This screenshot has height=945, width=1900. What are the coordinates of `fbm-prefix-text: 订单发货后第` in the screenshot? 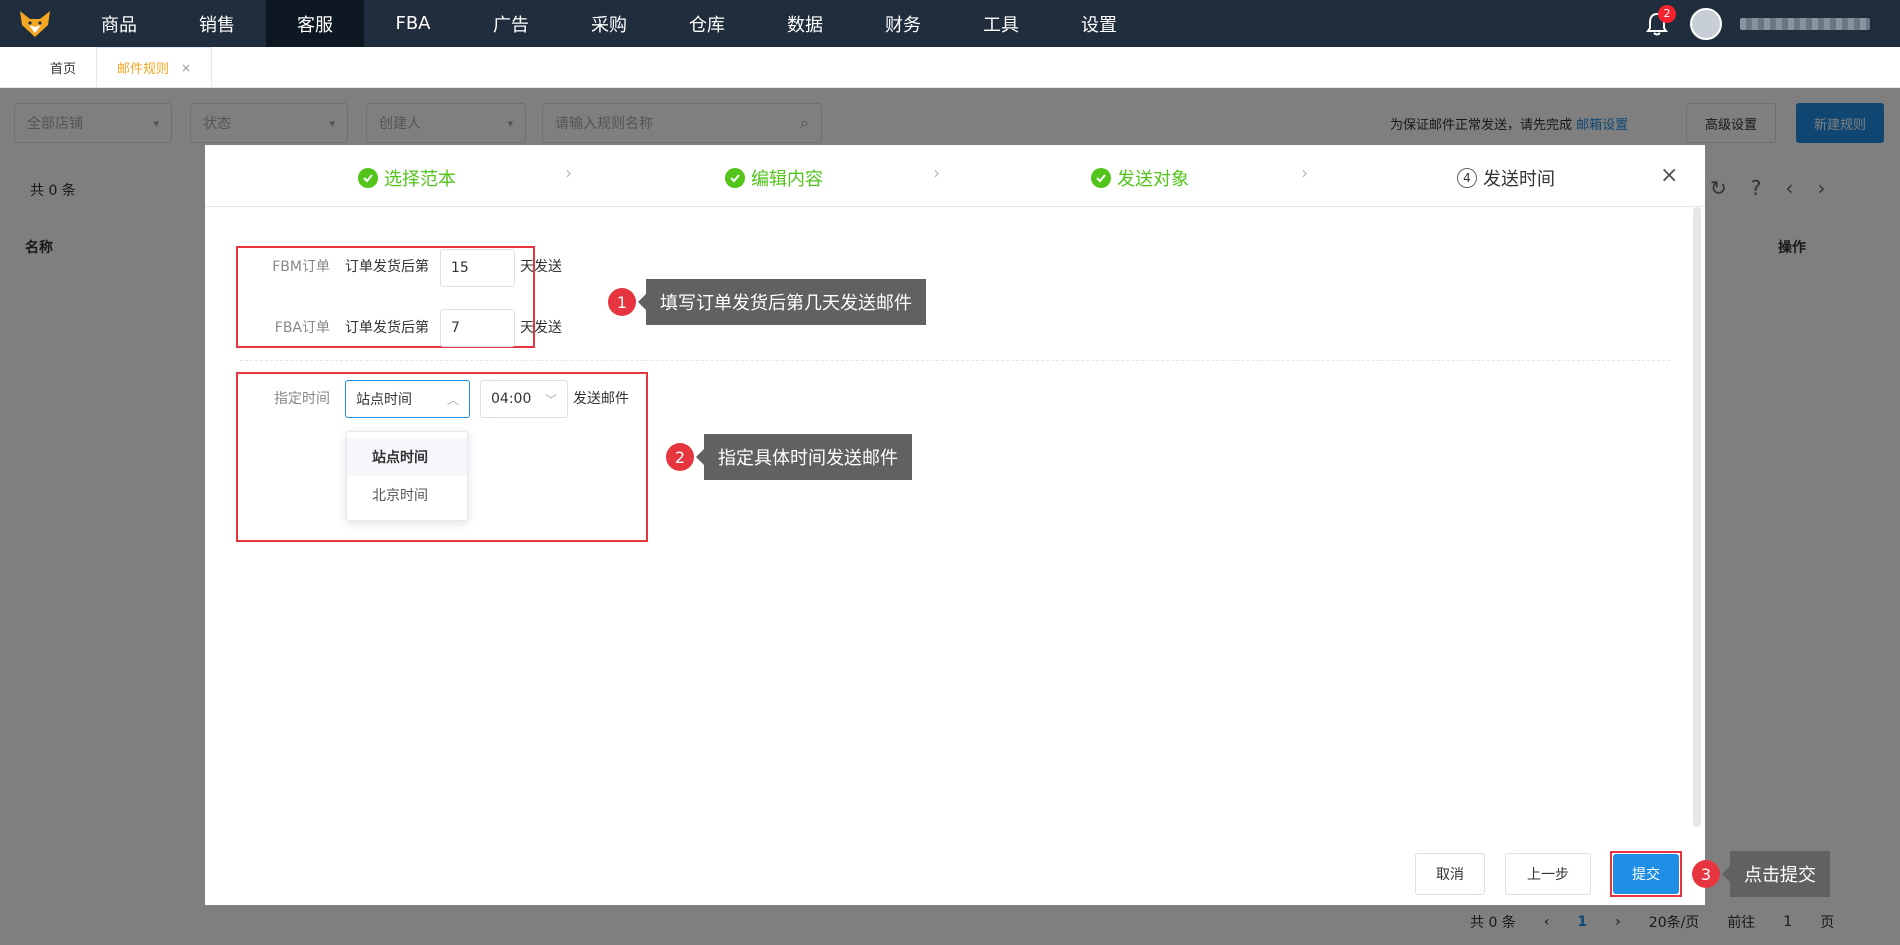 It's located at (387, 267).